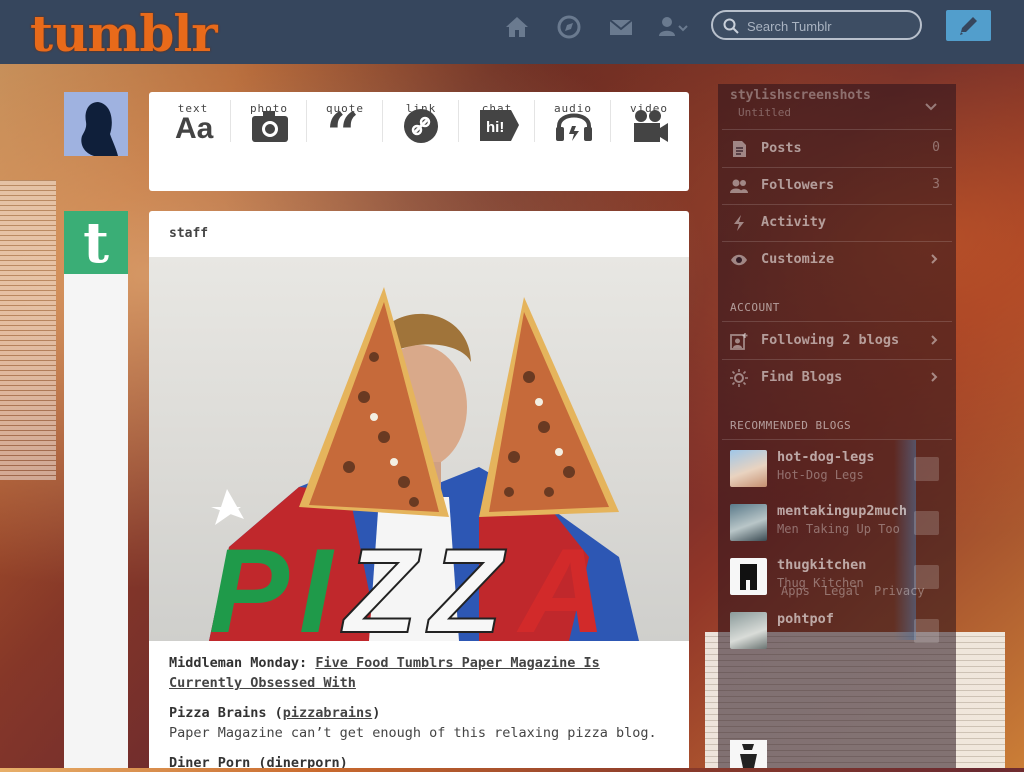  Describe the element at coordinates (739, 149) in the screenshot. I see `posts-icon` at that location.